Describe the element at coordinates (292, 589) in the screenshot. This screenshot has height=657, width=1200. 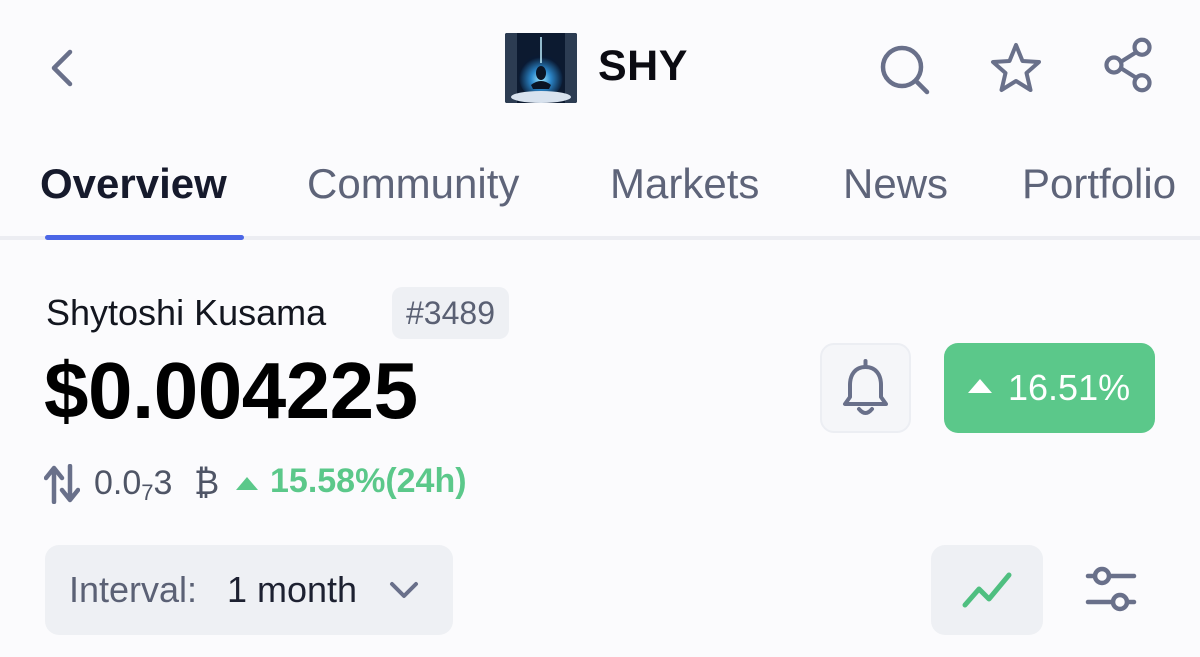
I see `interval-value: 1 month` at that location.